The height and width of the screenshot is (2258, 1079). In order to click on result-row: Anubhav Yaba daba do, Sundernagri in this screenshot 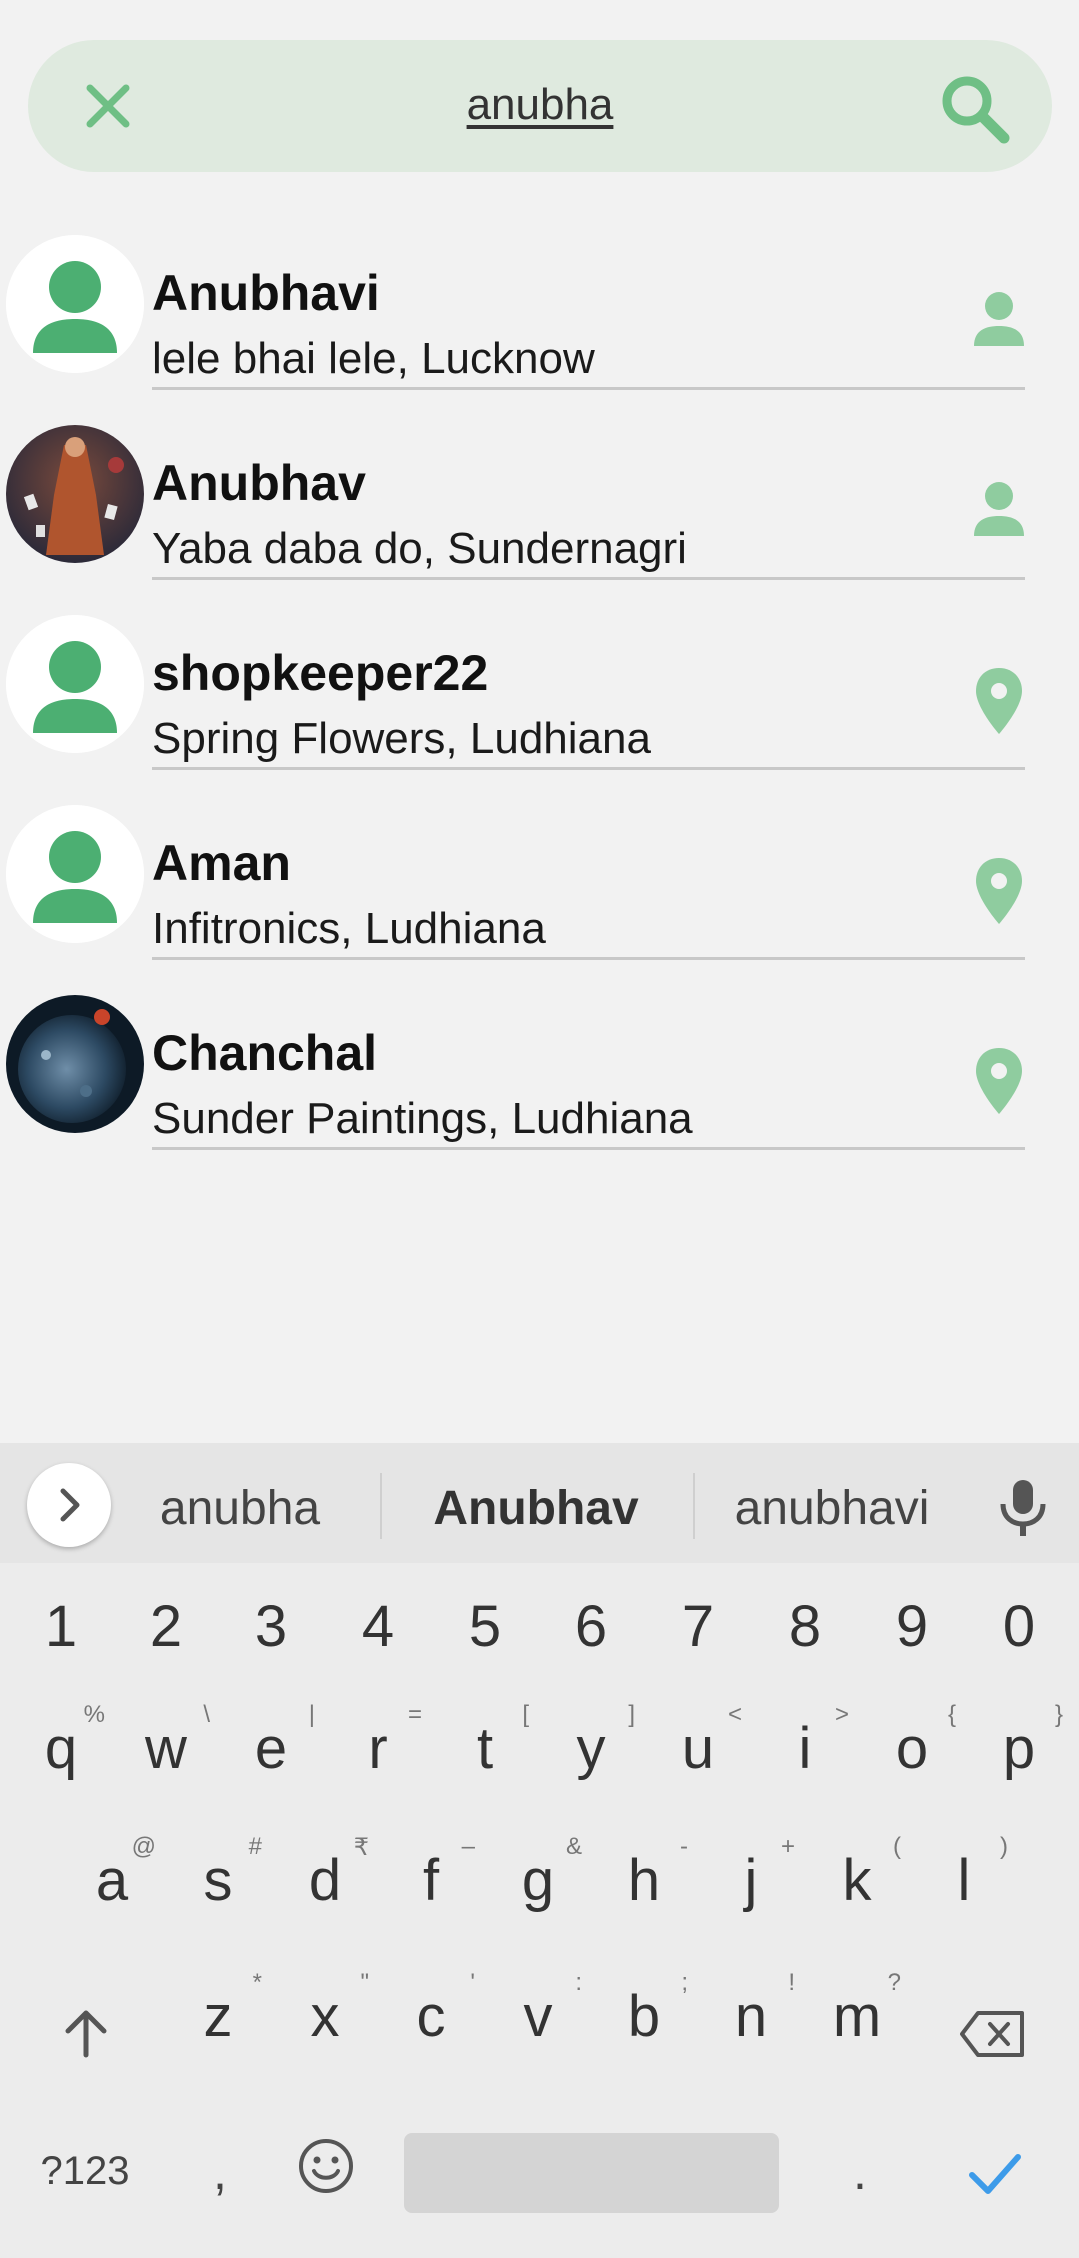, I will do `click(539, 517)`.